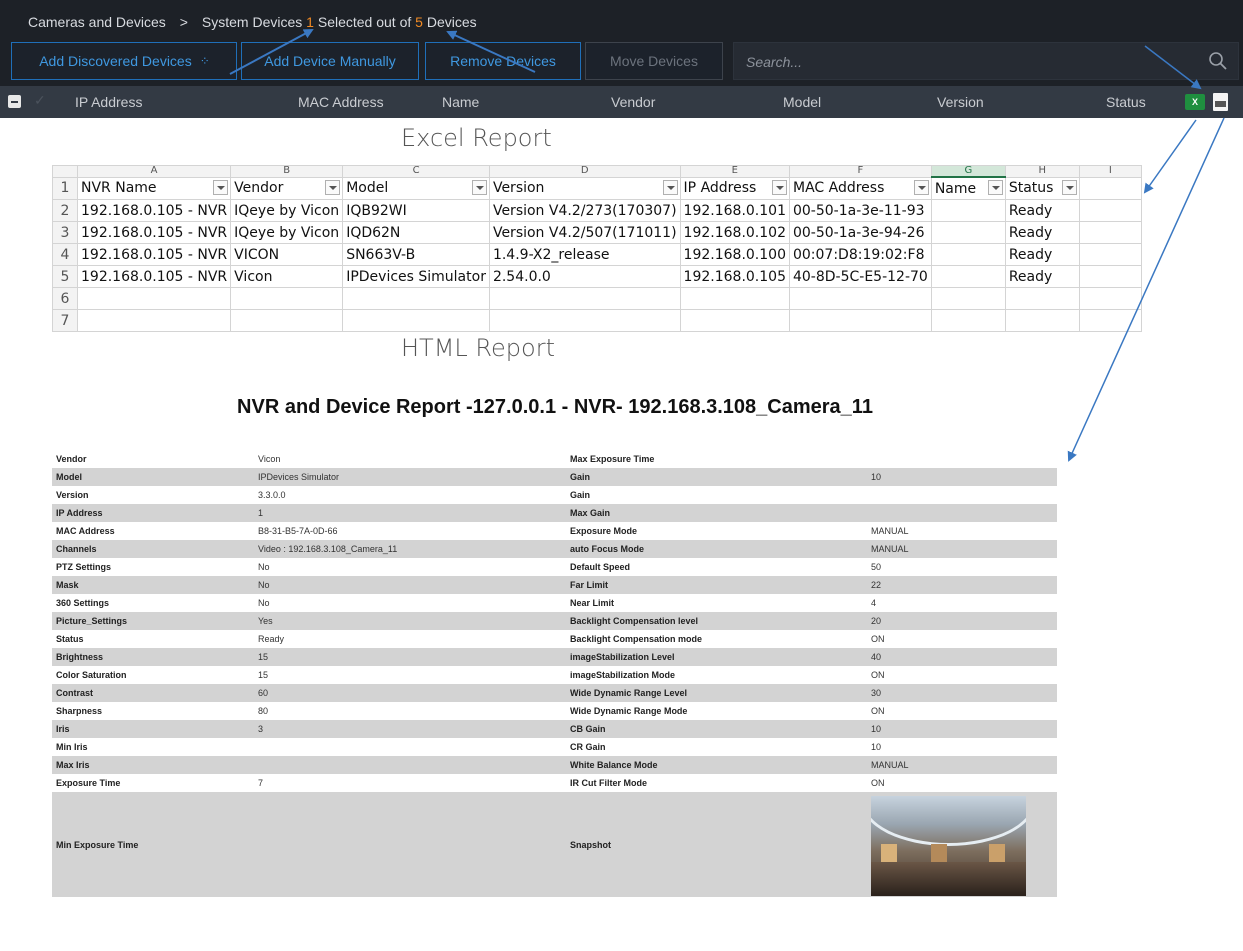 The width and height of the screenshot is (1243, 951). Describe the element at coordinates (1195, 102) in the screenshot. I see `excel-export-icon: X` at that location.